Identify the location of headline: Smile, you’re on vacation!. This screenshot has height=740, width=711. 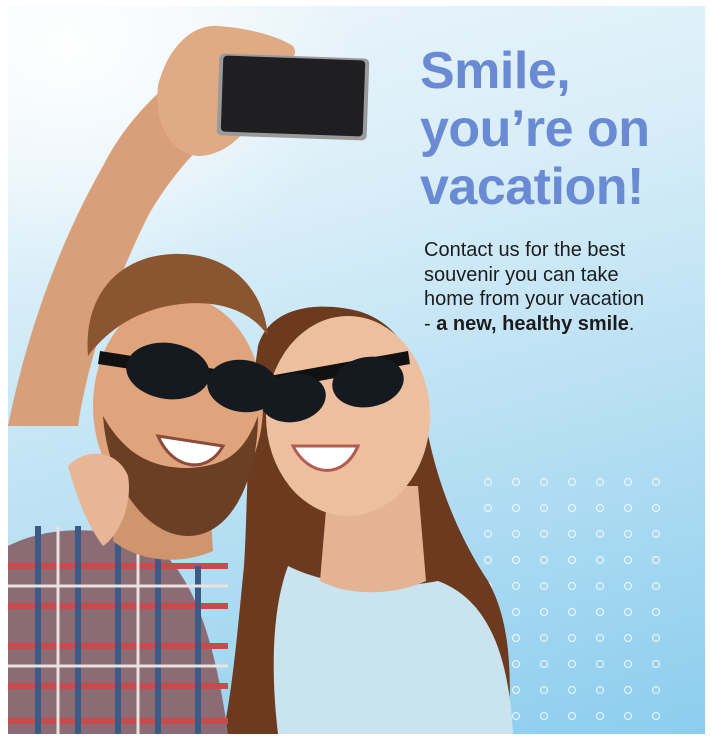
(535, 129).